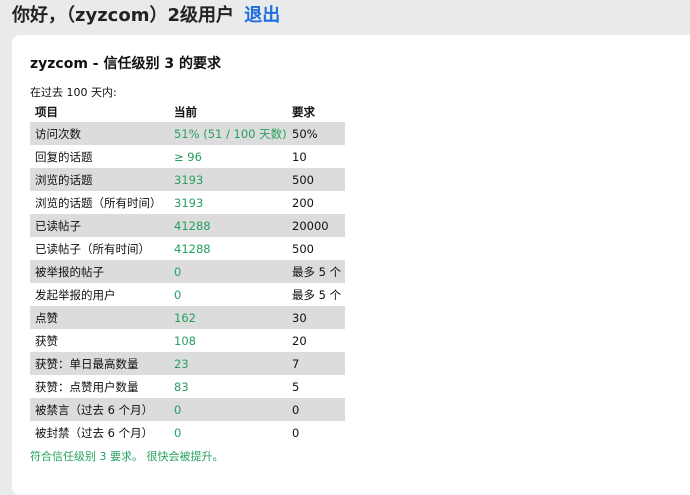 The width and height of the screenshot is (690, 495). What do you see at coordinates (296, 386) in the screenshot?
I see `row-required: 5` at bounding box center [296, 386].